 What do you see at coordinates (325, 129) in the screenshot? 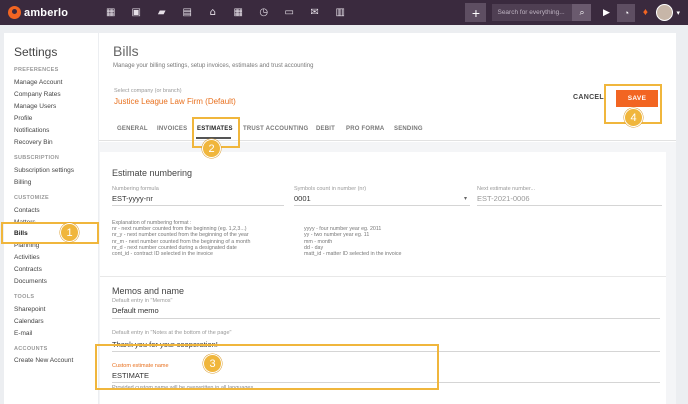
I see `tab-debit: DEBIT` at bounding box center [325, 129].